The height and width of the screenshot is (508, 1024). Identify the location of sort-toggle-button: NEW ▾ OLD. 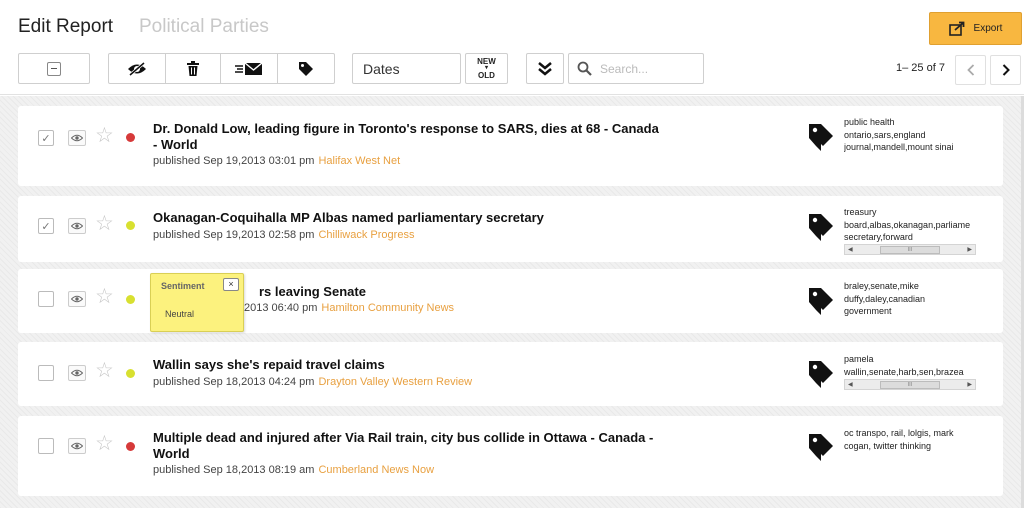
(486, 68).